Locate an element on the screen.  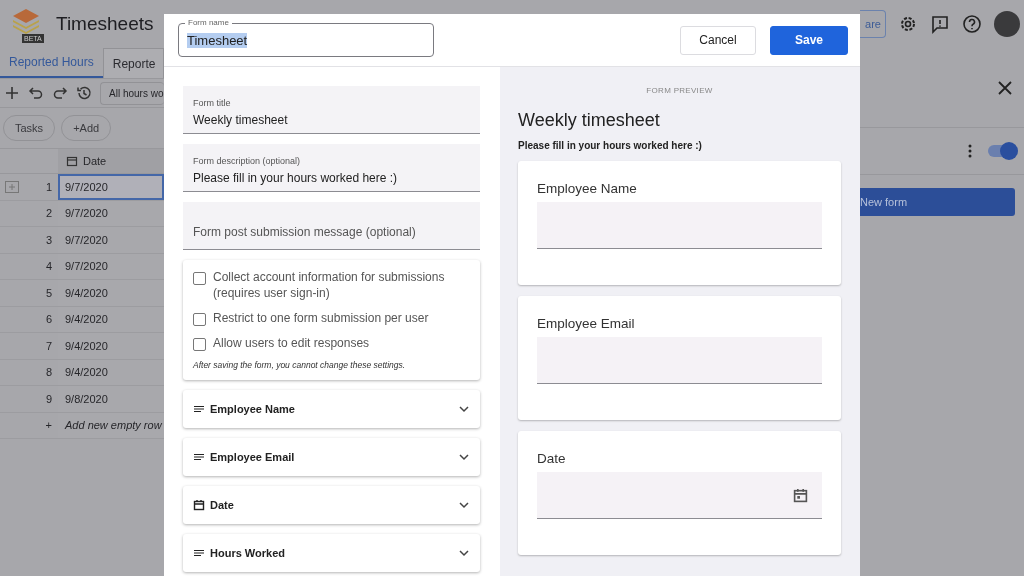
row-number: 3 is located at coordinates (48, 239).